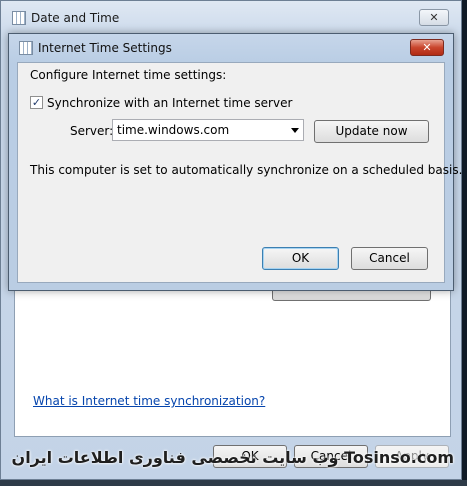 The height and width of the screenshot is (486, 467). What do you see at coordinates (434, 17) in the screenshot?
I see `close-button: ✕` at bounding box center [434, 17].